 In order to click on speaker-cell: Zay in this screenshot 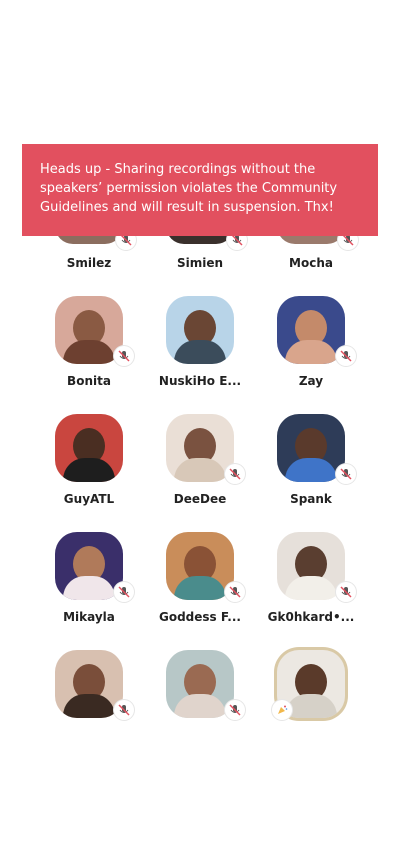, I will do `click(311, 351)`.